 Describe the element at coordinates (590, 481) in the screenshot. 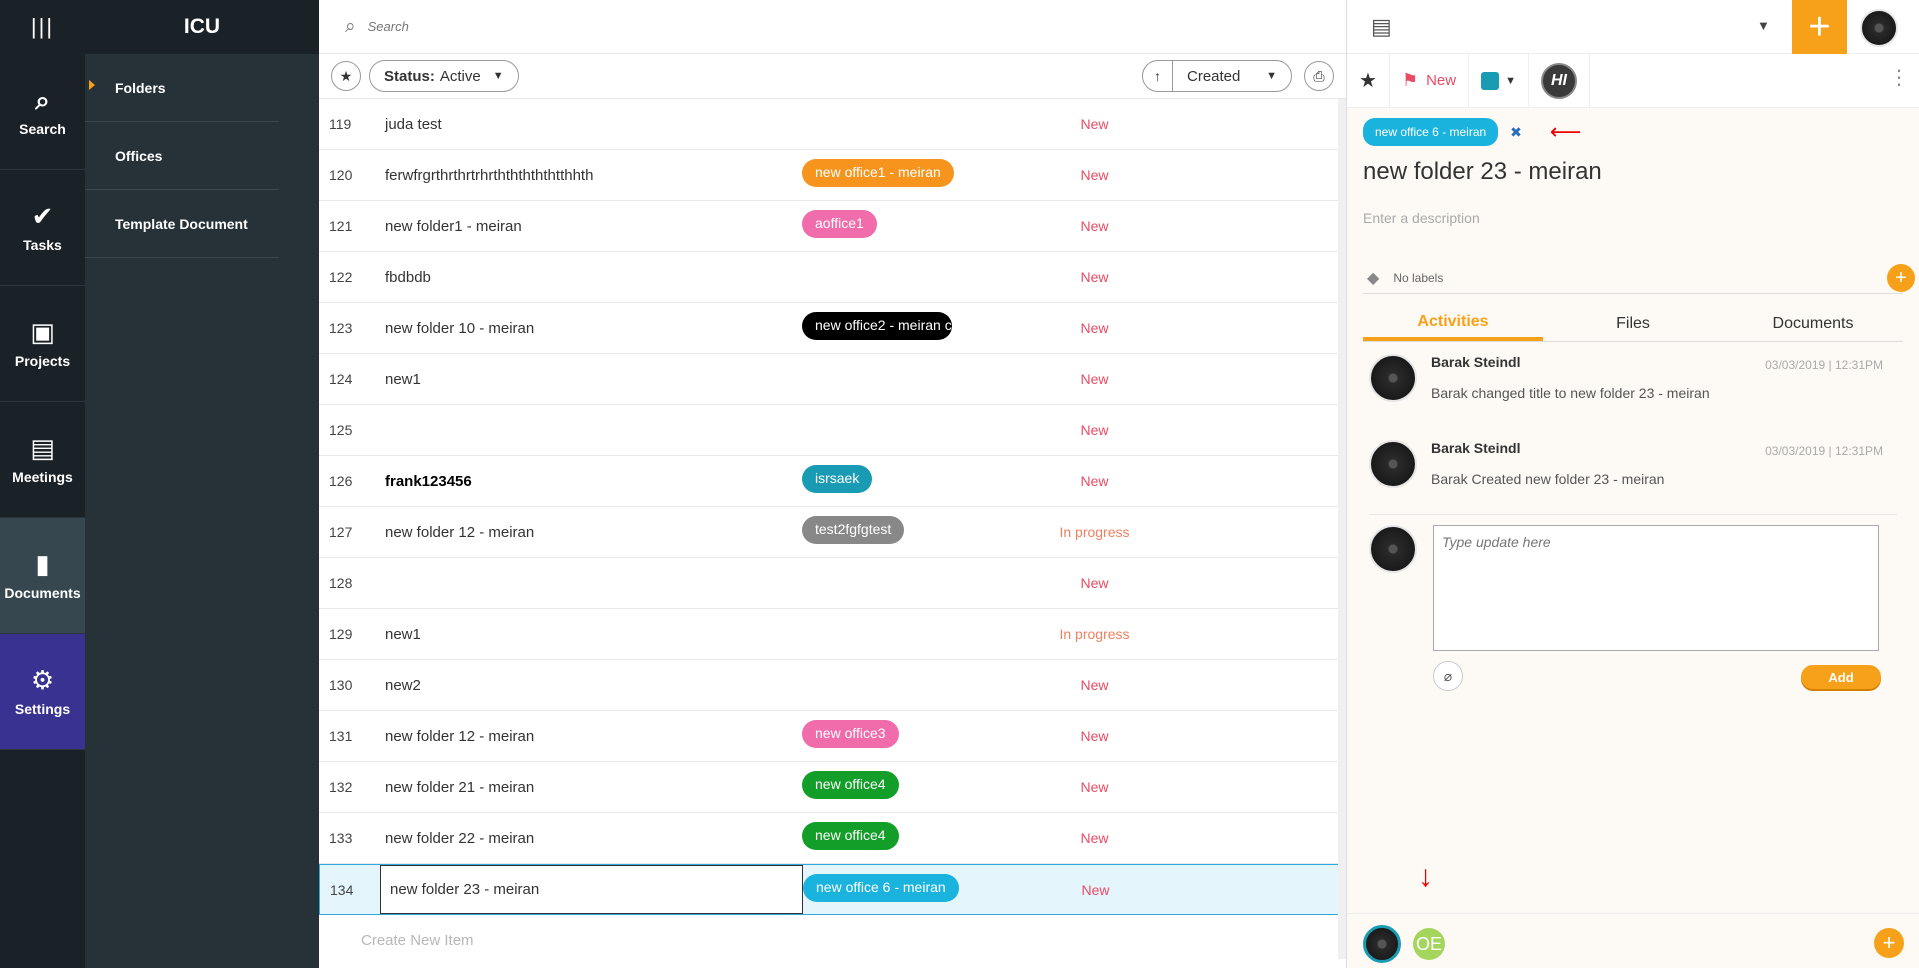

I see `row-title: frank123456` at that location.